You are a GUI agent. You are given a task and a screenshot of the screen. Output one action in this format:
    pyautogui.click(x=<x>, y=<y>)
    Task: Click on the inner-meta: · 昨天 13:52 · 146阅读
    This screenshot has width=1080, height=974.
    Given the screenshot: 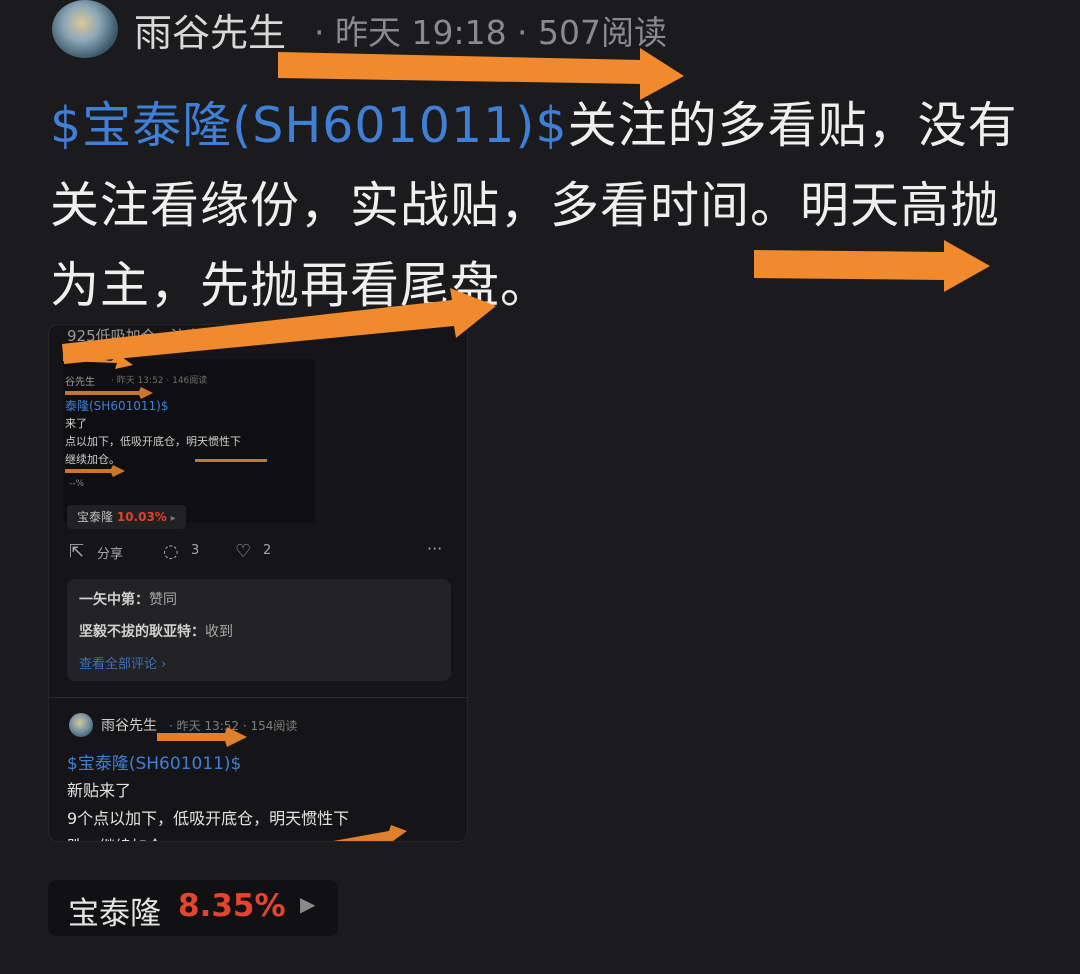 What is the action you would take?
    pyautogui.click(x=159, y=381)
    